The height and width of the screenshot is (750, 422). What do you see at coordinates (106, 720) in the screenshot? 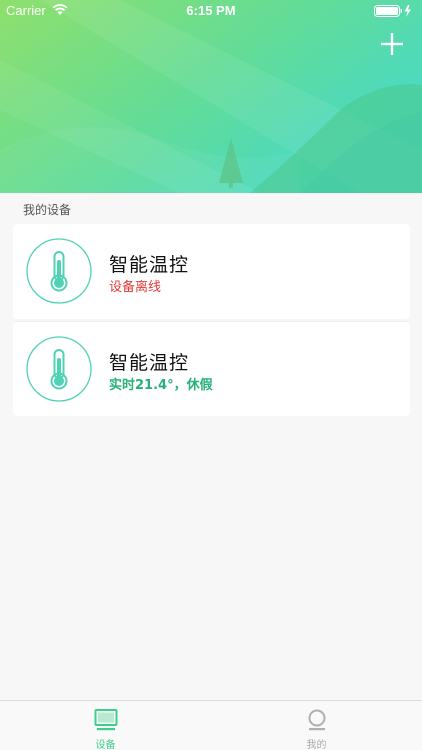
I see `monitor-icon` at bounding box center [106, 720].